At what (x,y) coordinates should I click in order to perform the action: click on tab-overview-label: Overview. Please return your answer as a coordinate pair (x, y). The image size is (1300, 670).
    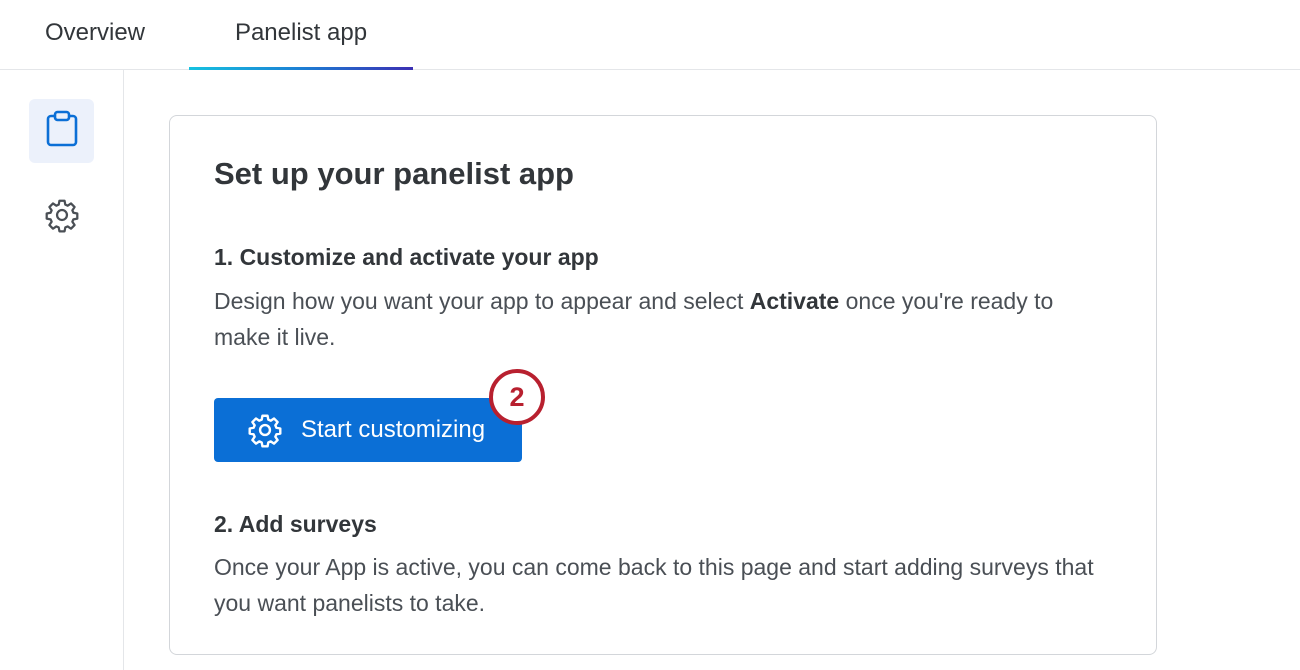
    Looking at the image, I should click on (95, 32).